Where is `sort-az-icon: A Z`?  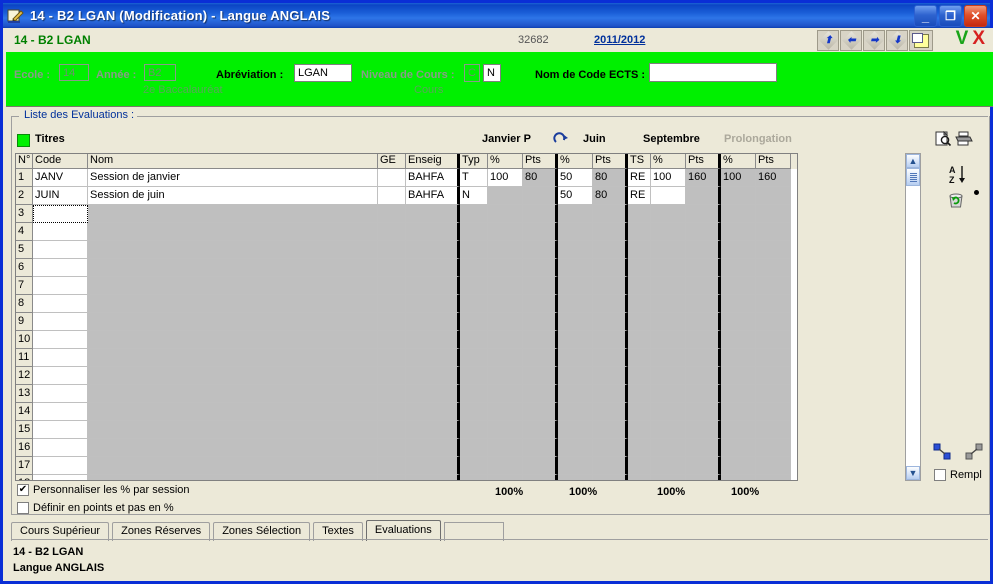
sort-az-icon: A Z is located at coordinates (958, 176).